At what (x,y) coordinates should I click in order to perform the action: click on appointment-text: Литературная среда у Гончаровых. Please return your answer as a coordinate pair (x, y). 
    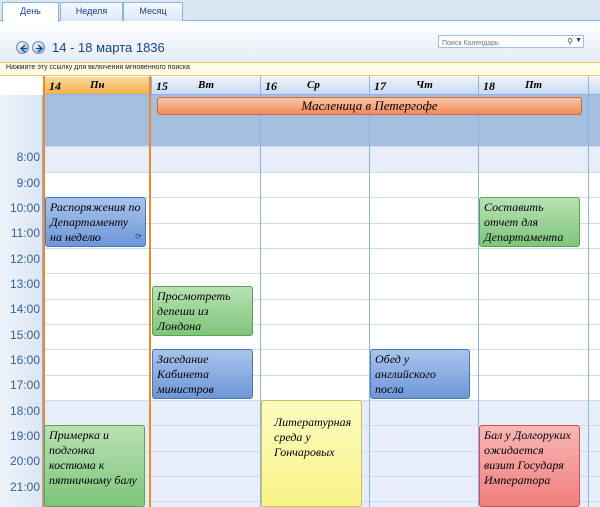
    Looking at the image, I should click on (313, 437).